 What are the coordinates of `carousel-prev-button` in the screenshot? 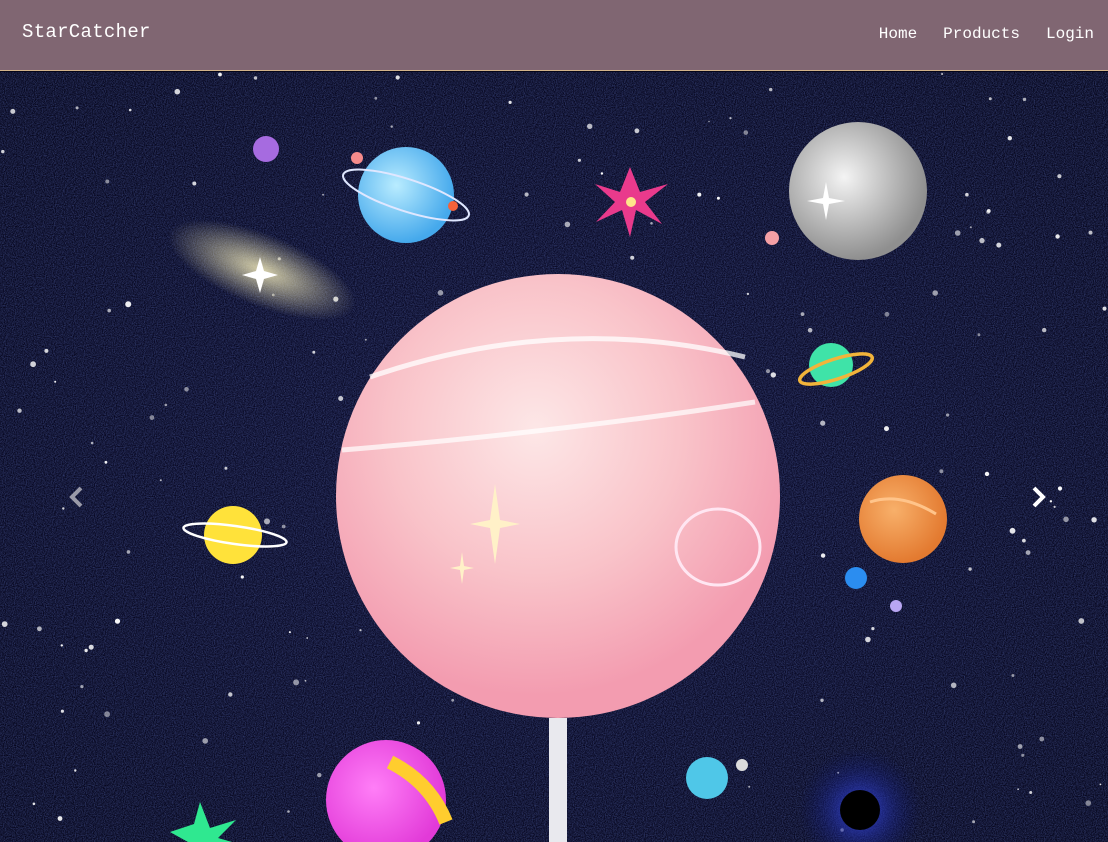 It's located at (77, 497).